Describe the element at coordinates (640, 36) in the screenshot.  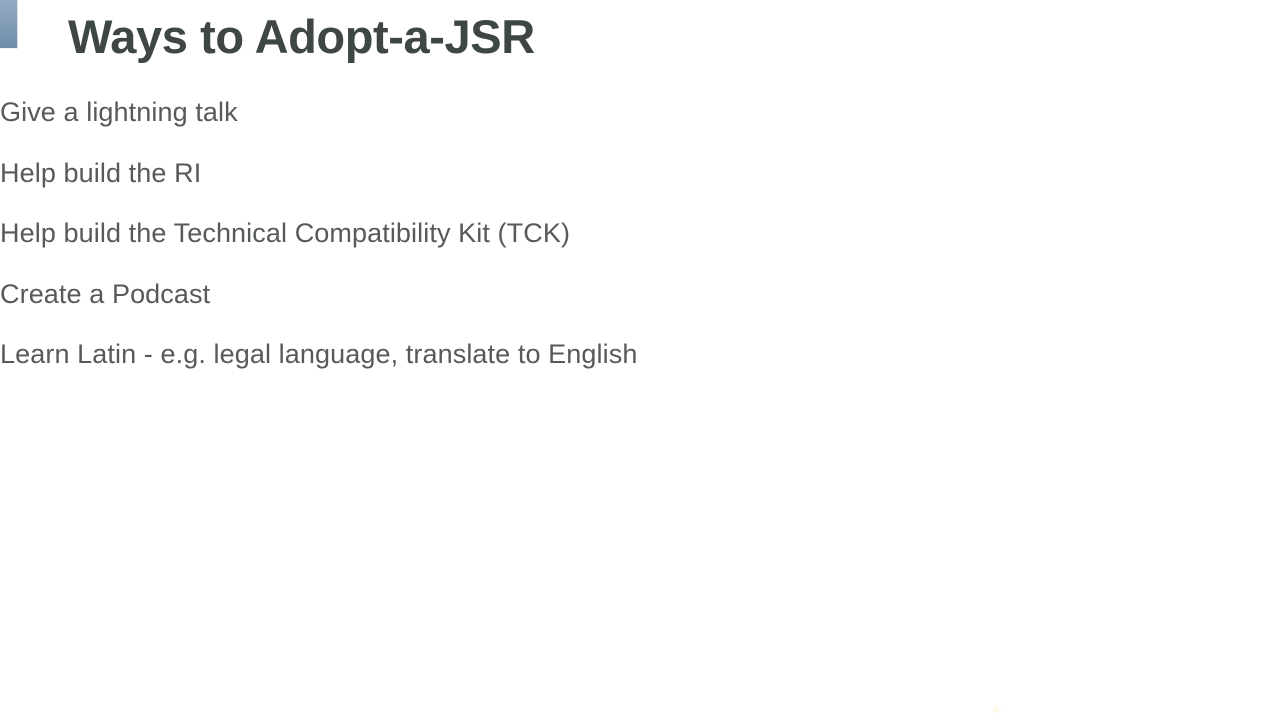
I see `slide-header: Ways to Adopt-a-JSR` at that location.